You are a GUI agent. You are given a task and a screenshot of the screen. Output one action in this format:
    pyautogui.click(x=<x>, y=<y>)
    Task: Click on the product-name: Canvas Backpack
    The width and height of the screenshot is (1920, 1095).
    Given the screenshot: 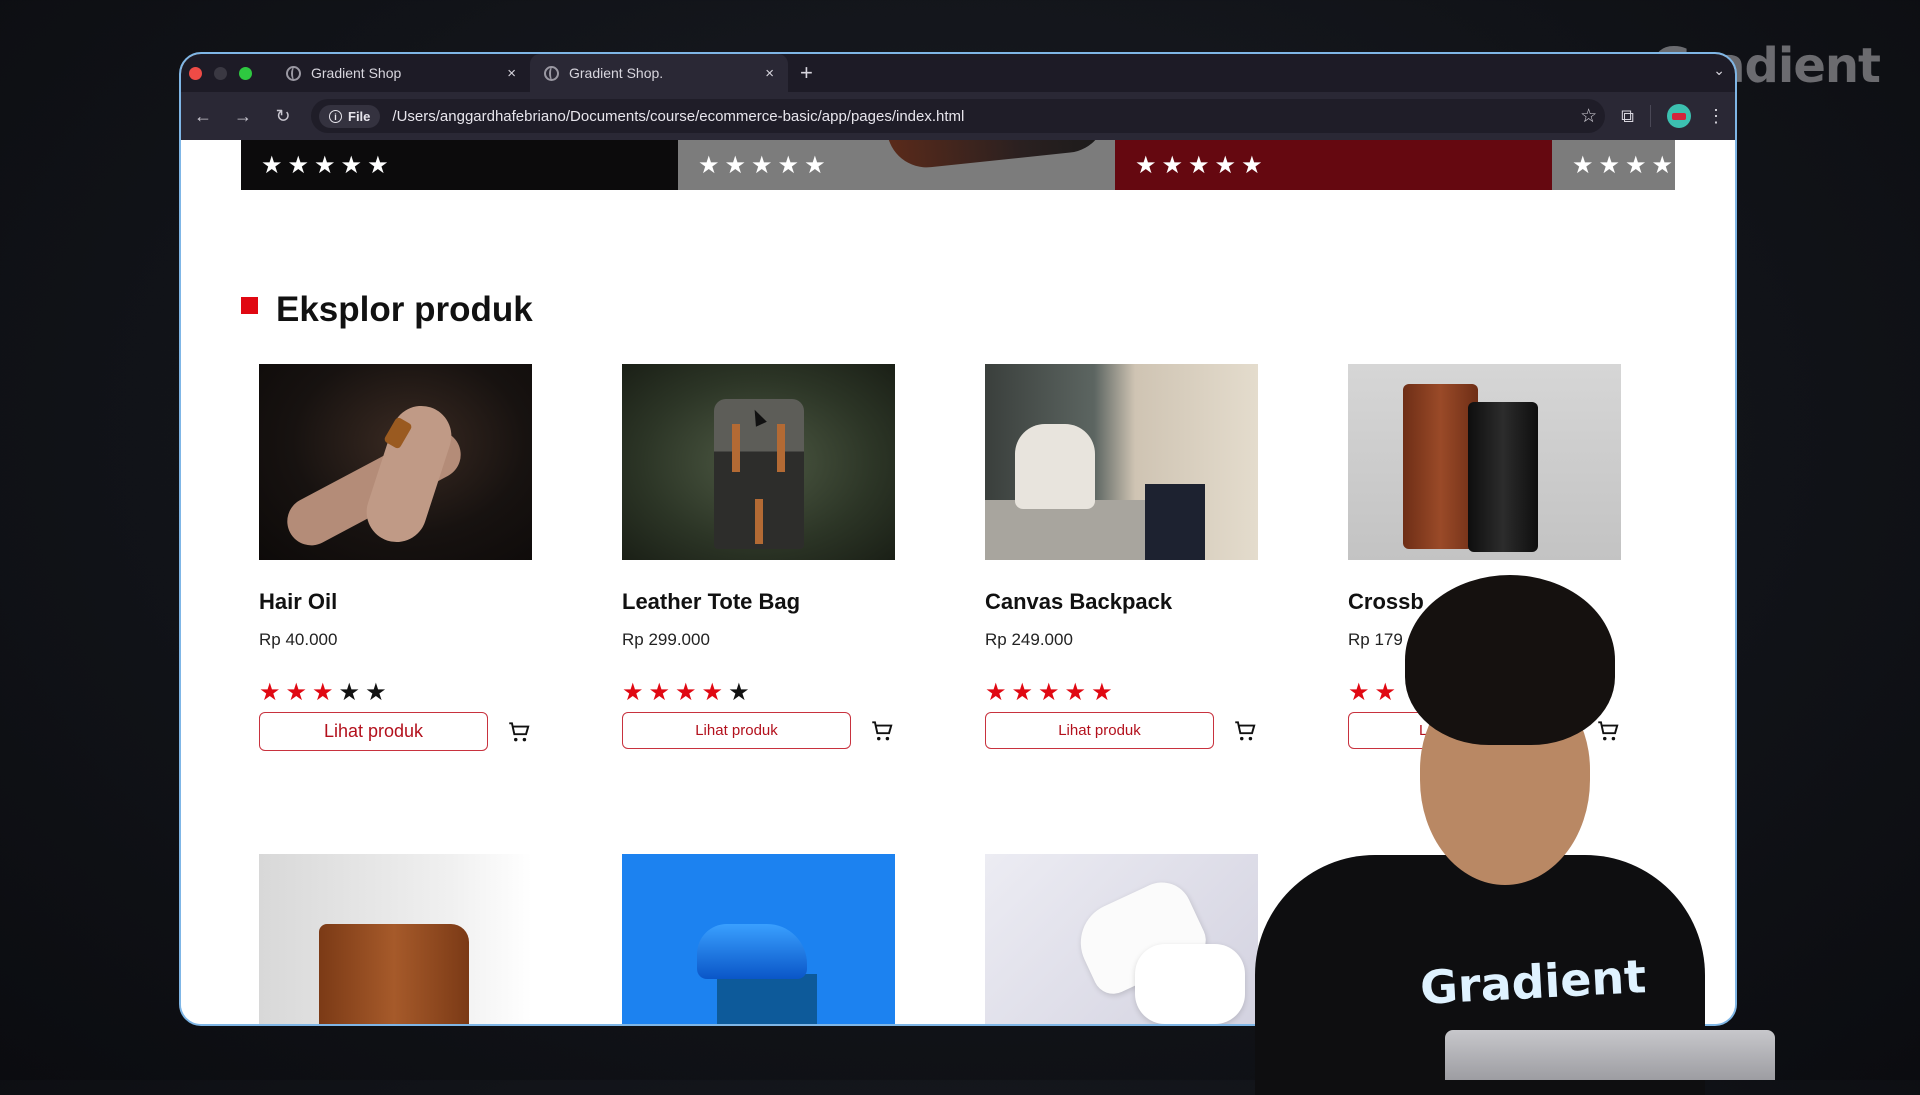 What is the action you would take?
    pyautogui.click(x=1079, y=601)
    